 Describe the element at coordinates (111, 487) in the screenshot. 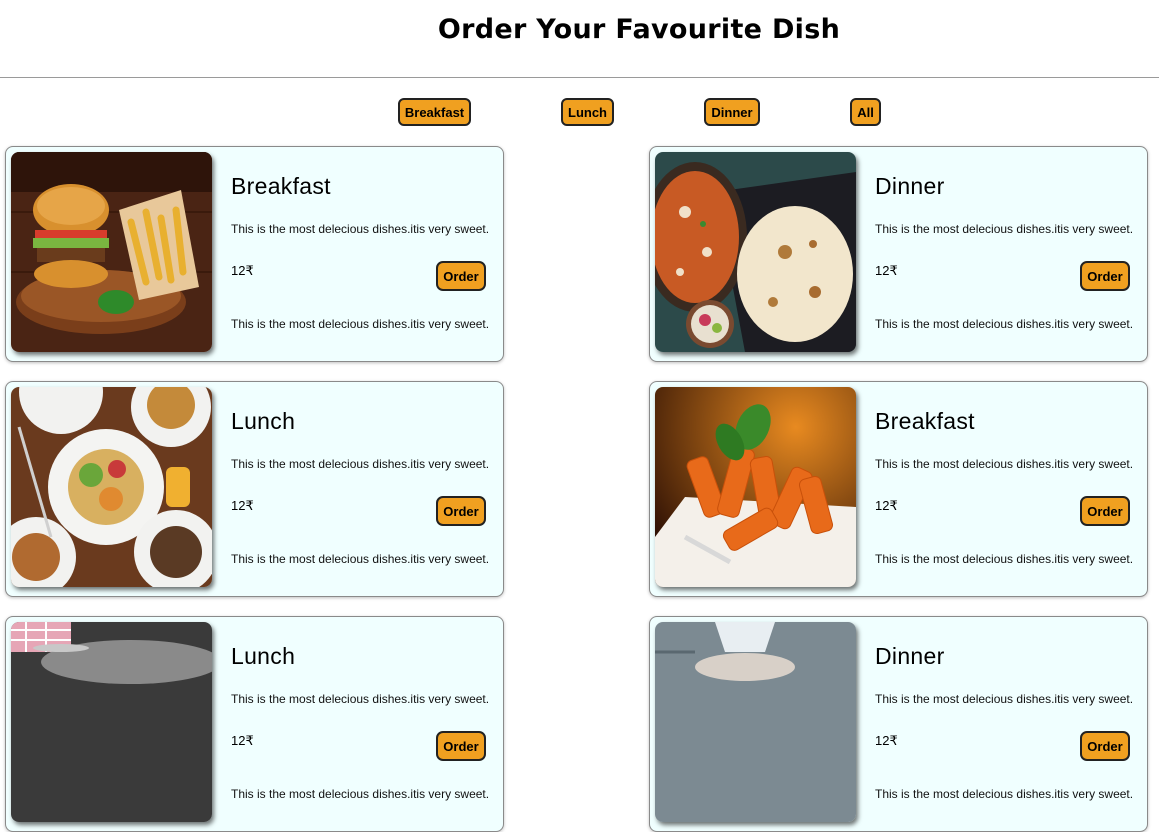

I see `lunch-platter-image` at that location.